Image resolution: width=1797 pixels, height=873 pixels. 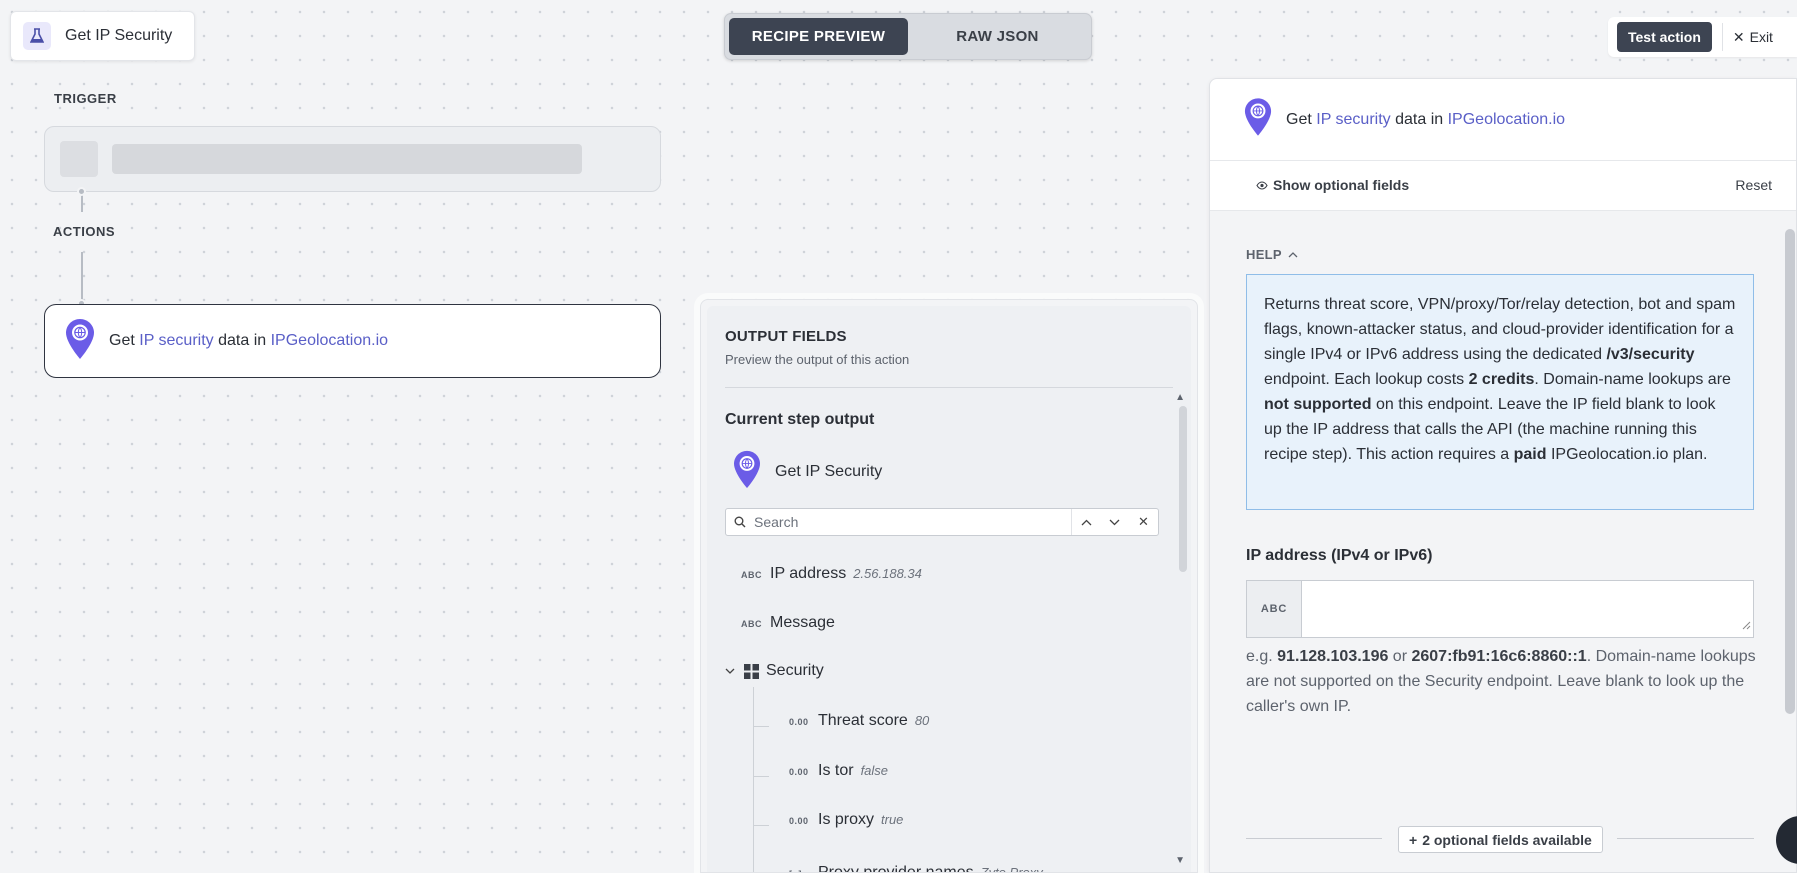 I want to click on help-text: . Domain-name lookups are, so click(x=1632, y=379).